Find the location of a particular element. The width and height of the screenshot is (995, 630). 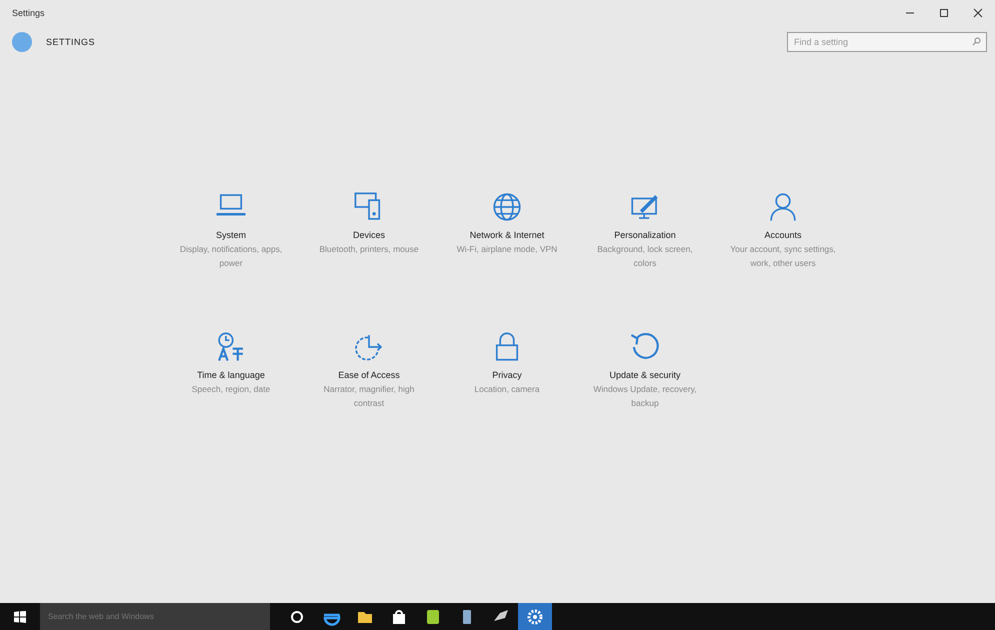

category-tile: Ease of Access Narrator, magnifier, high contrast is located at coordinates (369, 400).